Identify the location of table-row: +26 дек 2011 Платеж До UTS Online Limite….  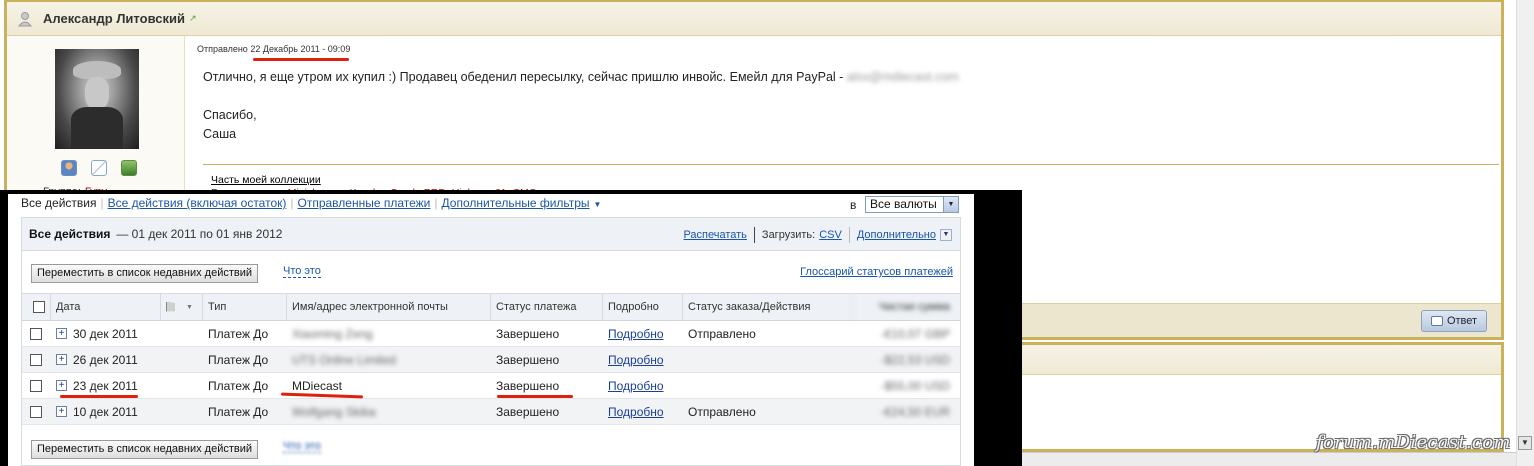
(491, 360).